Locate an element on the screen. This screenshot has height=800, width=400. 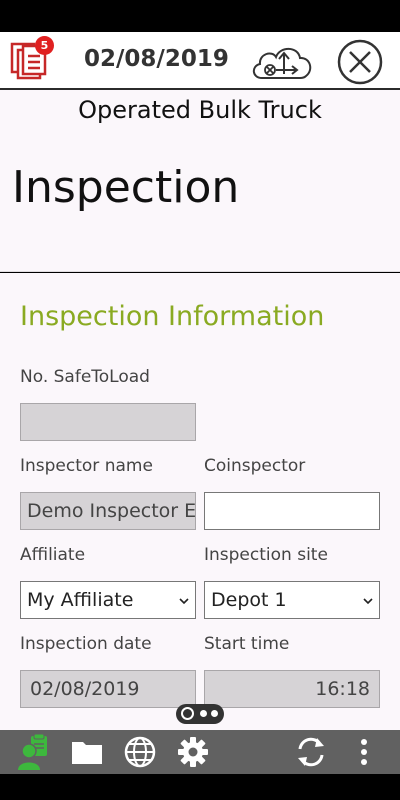
folder-icon is located at coordinates (87, 753).